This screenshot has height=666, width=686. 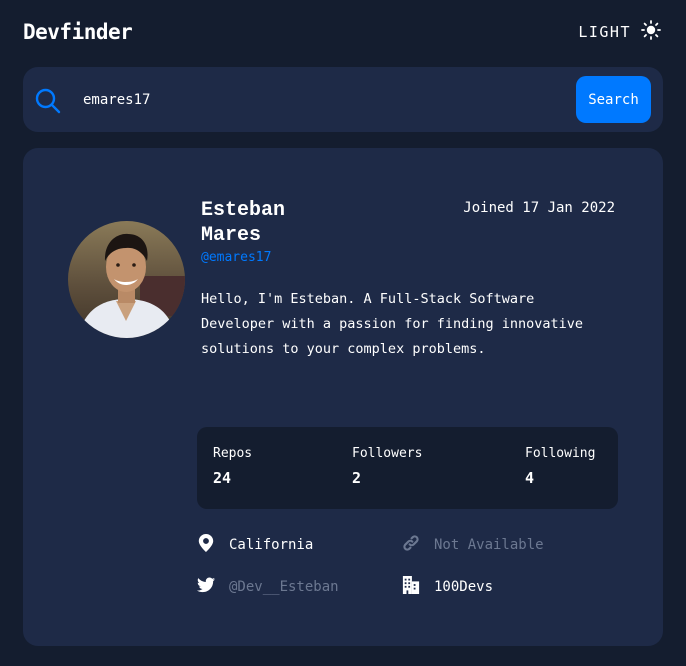 I want to click on link-icon, so click(x=411, y=545).